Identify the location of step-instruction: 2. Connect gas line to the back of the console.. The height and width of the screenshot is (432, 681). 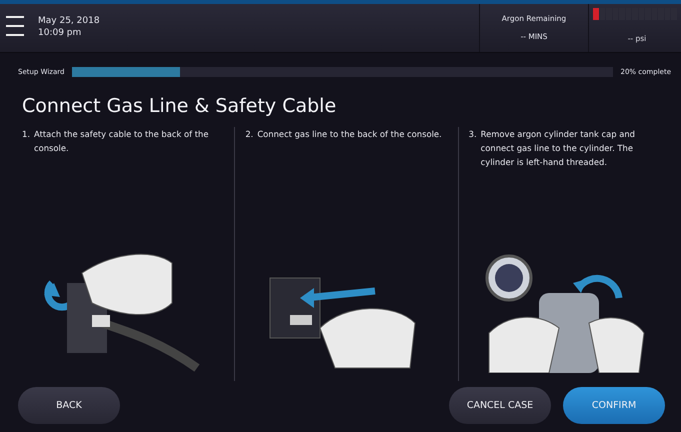
(344, 134).